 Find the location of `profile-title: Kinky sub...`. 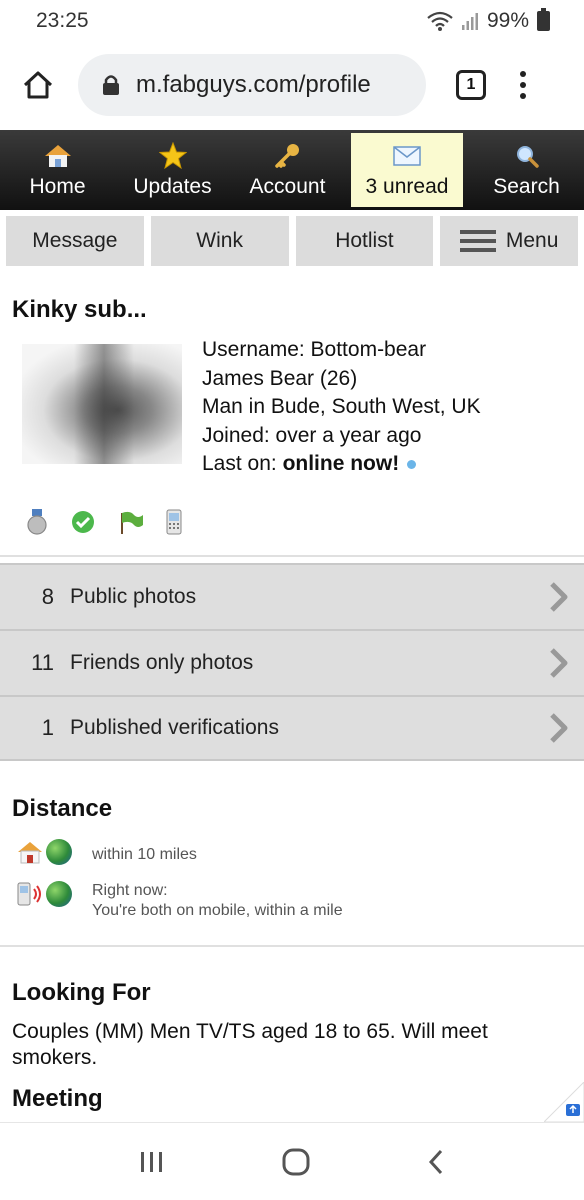

profile-title: Kinky sub... is located at coordinates (79, 309).